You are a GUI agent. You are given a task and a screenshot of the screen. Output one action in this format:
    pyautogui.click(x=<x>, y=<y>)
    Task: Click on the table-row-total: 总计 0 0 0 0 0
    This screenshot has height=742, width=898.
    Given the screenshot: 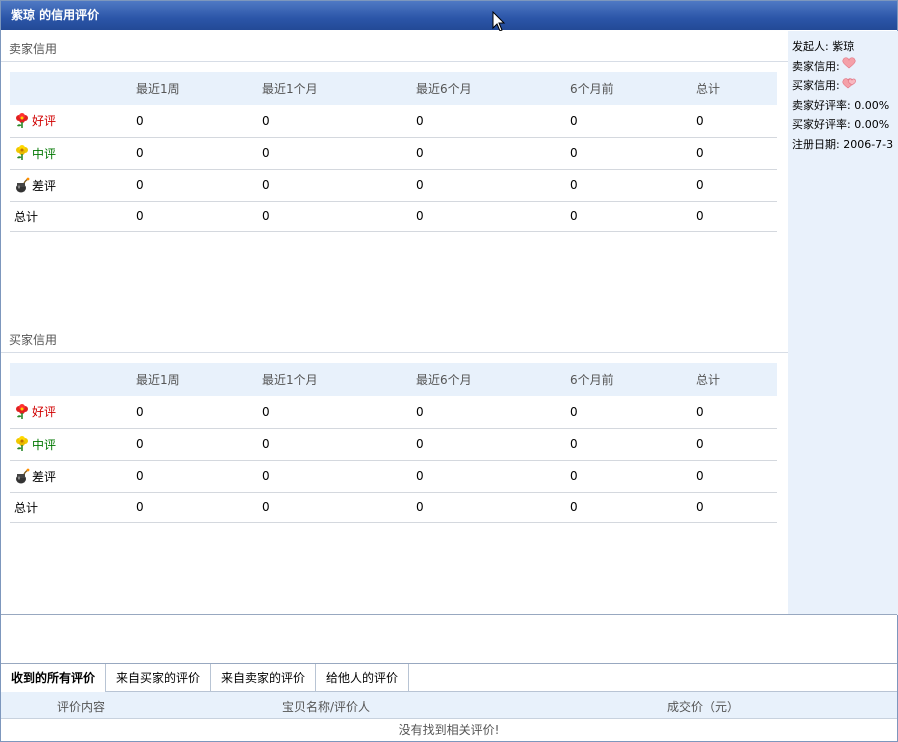 What is the action you would take?
    pyautogui.click(x=393, y=216)
    